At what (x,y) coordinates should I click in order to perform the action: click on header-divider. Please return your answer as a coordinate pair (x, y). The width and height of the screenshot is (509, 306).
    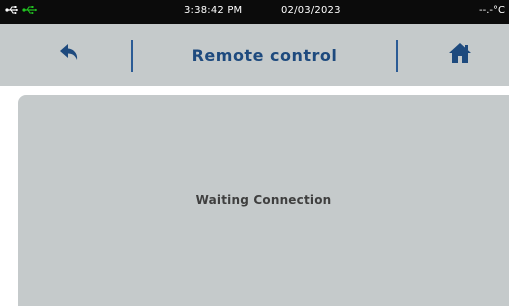
    Looking at the image, I should click on (397, 56).